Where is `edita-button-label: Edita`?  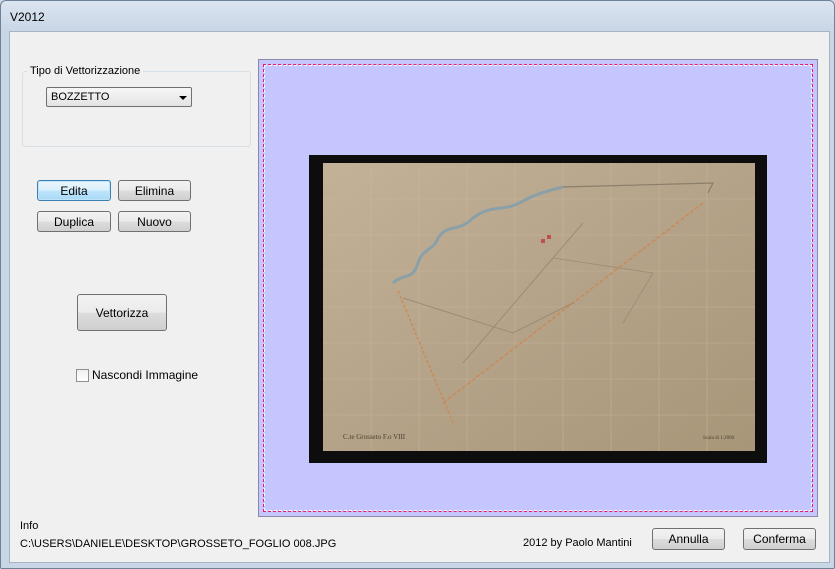 edita-button-label: Edita is located at coordinates (74, 191).